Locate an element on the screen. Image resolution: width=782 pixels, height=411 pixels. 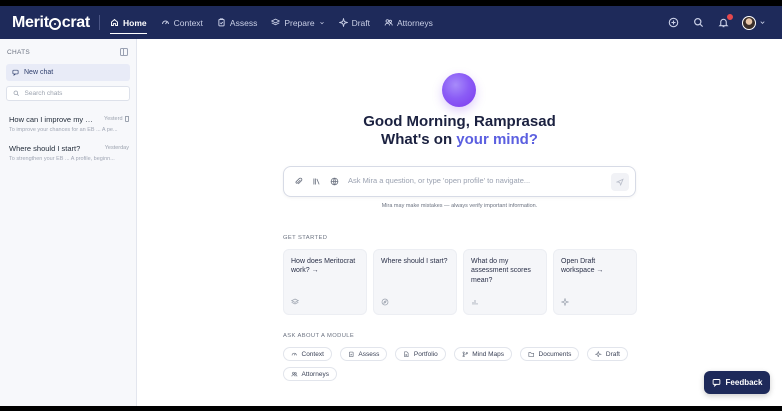
layers-icon is located at coordinates (276, 22).